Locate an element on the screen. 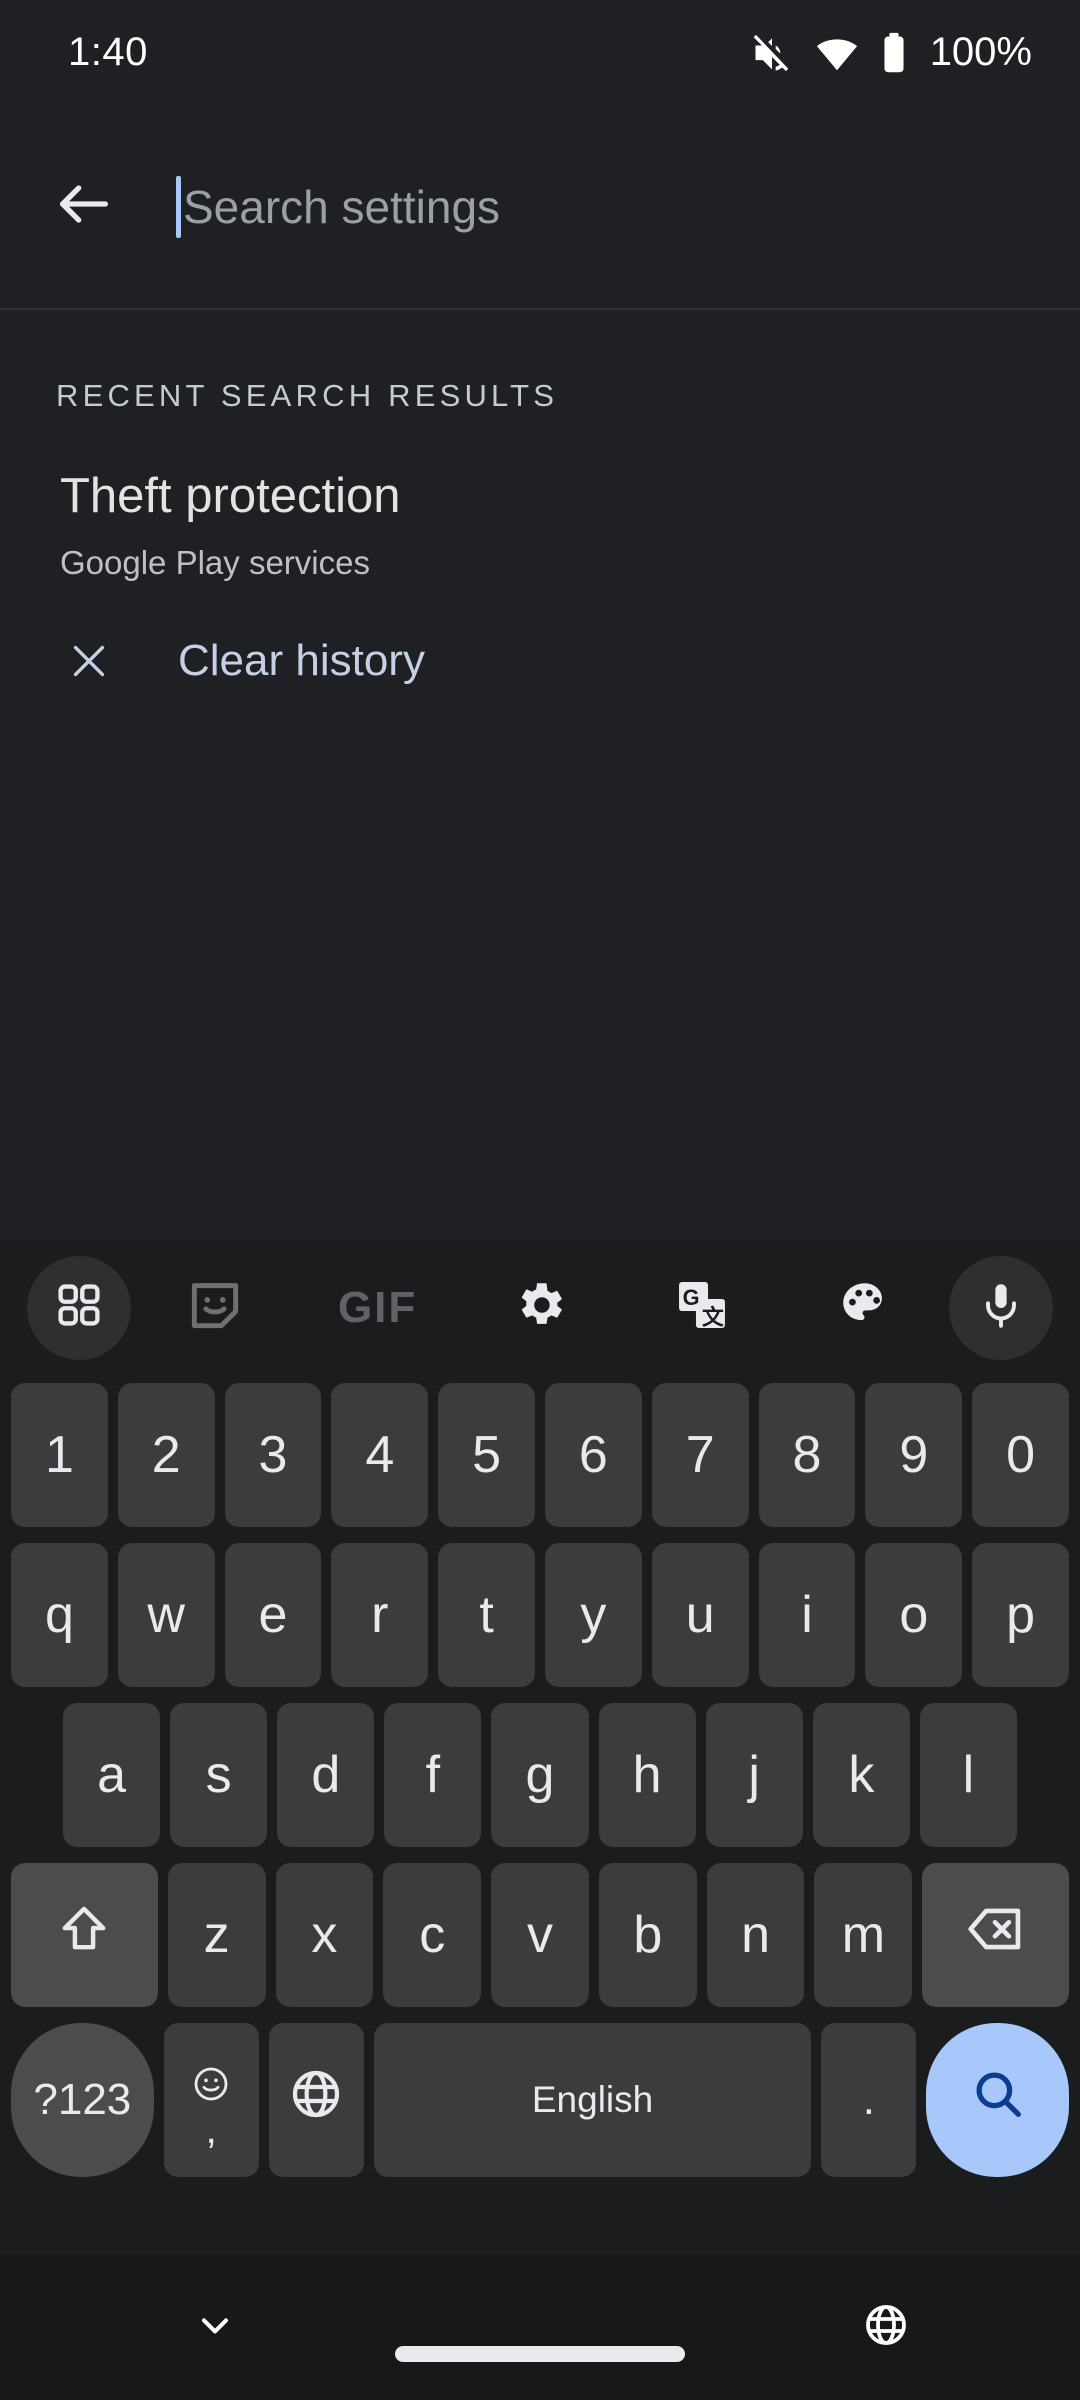 The height and width of the screenshot is (2400, 1080). key-1: 1 is located at coordinates (59, 1455).